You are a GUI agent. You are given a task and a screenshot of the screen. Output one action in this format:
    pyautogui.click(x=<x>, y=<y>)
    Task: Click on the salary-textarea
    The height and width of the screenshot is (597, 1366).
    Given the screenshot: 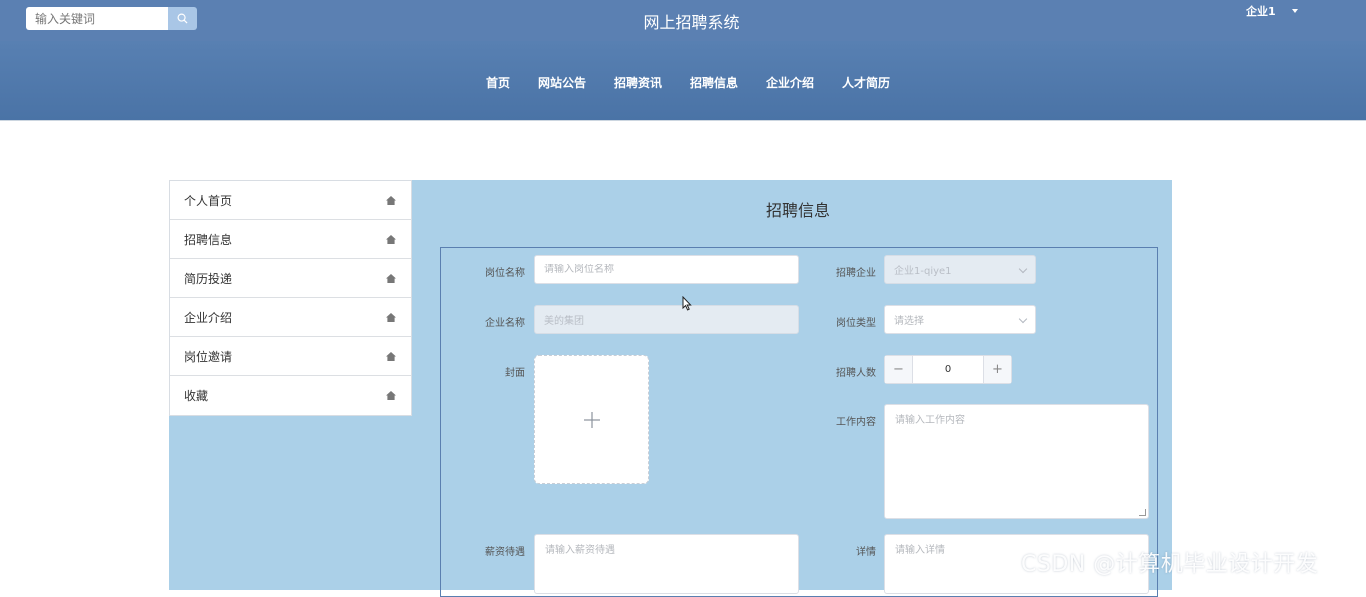 What is the action you would take?
    pyautogui.click(x=666, y=564)
    